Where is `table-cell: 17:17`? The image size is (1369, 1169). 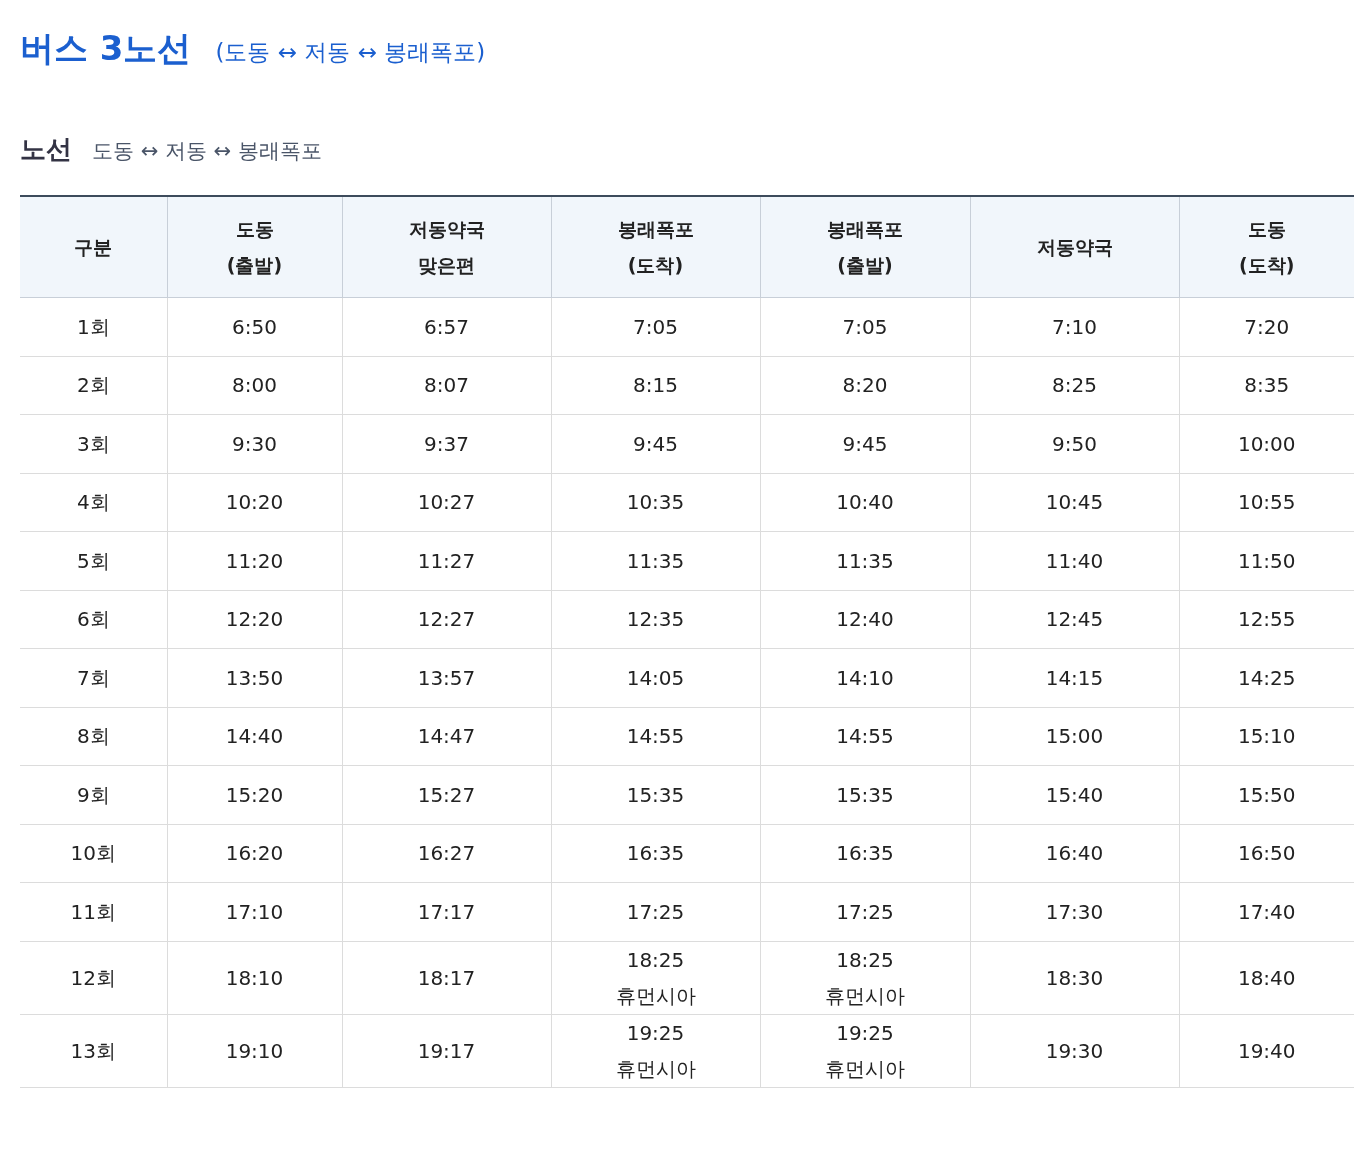 table-cell: 17:17 is located at coordinates (446, 911).